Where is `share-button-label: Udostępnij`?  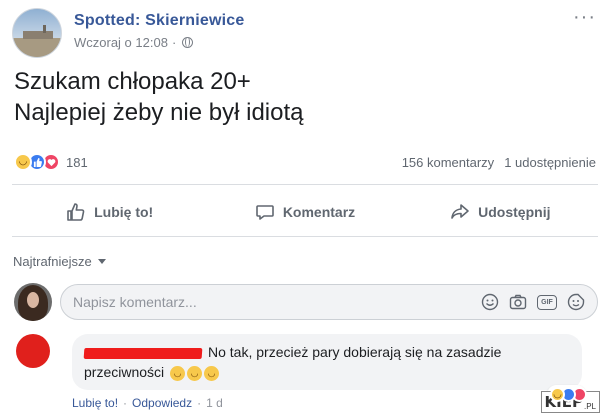
share-button-label: Udostępnij is located at coordinates (514, 212).